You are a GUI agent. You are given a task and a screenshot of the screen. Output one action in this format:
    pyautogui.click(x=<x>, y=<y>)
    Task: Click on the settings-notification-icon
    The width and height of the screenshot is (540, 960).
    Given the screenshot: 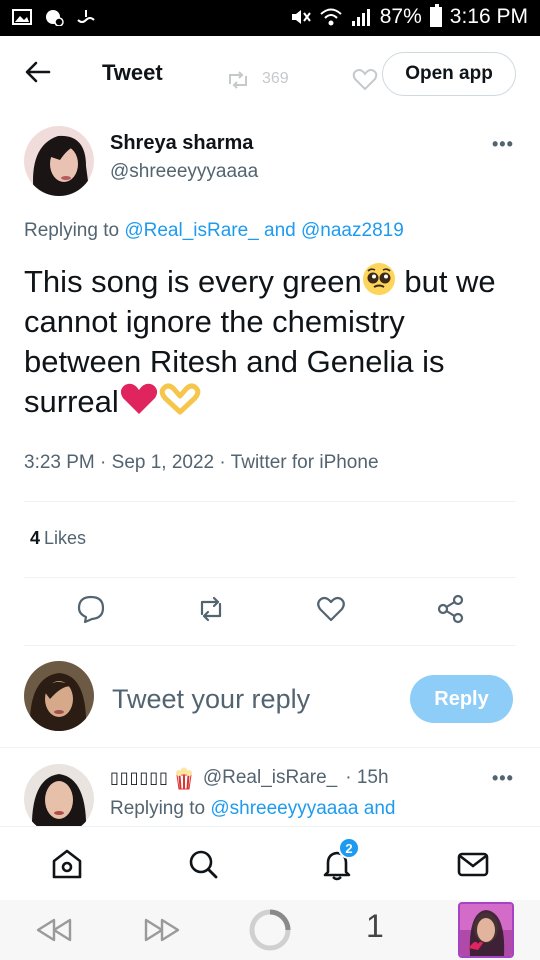 What is the action you would take?
    pyautogui.click(x=55, y=18)
    